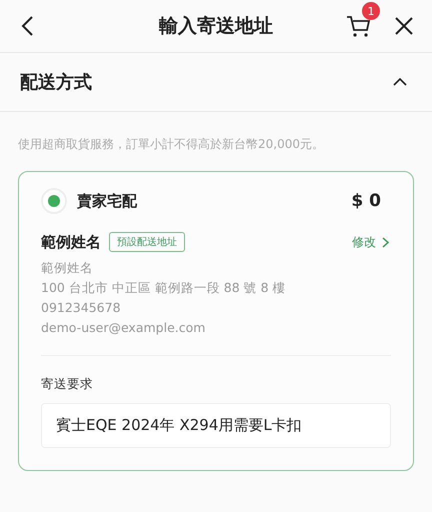 This screenshot has height=512, width=432. Describe the element at coordinates (404, 26) in the screenshot. I see `close-icon` at that location.